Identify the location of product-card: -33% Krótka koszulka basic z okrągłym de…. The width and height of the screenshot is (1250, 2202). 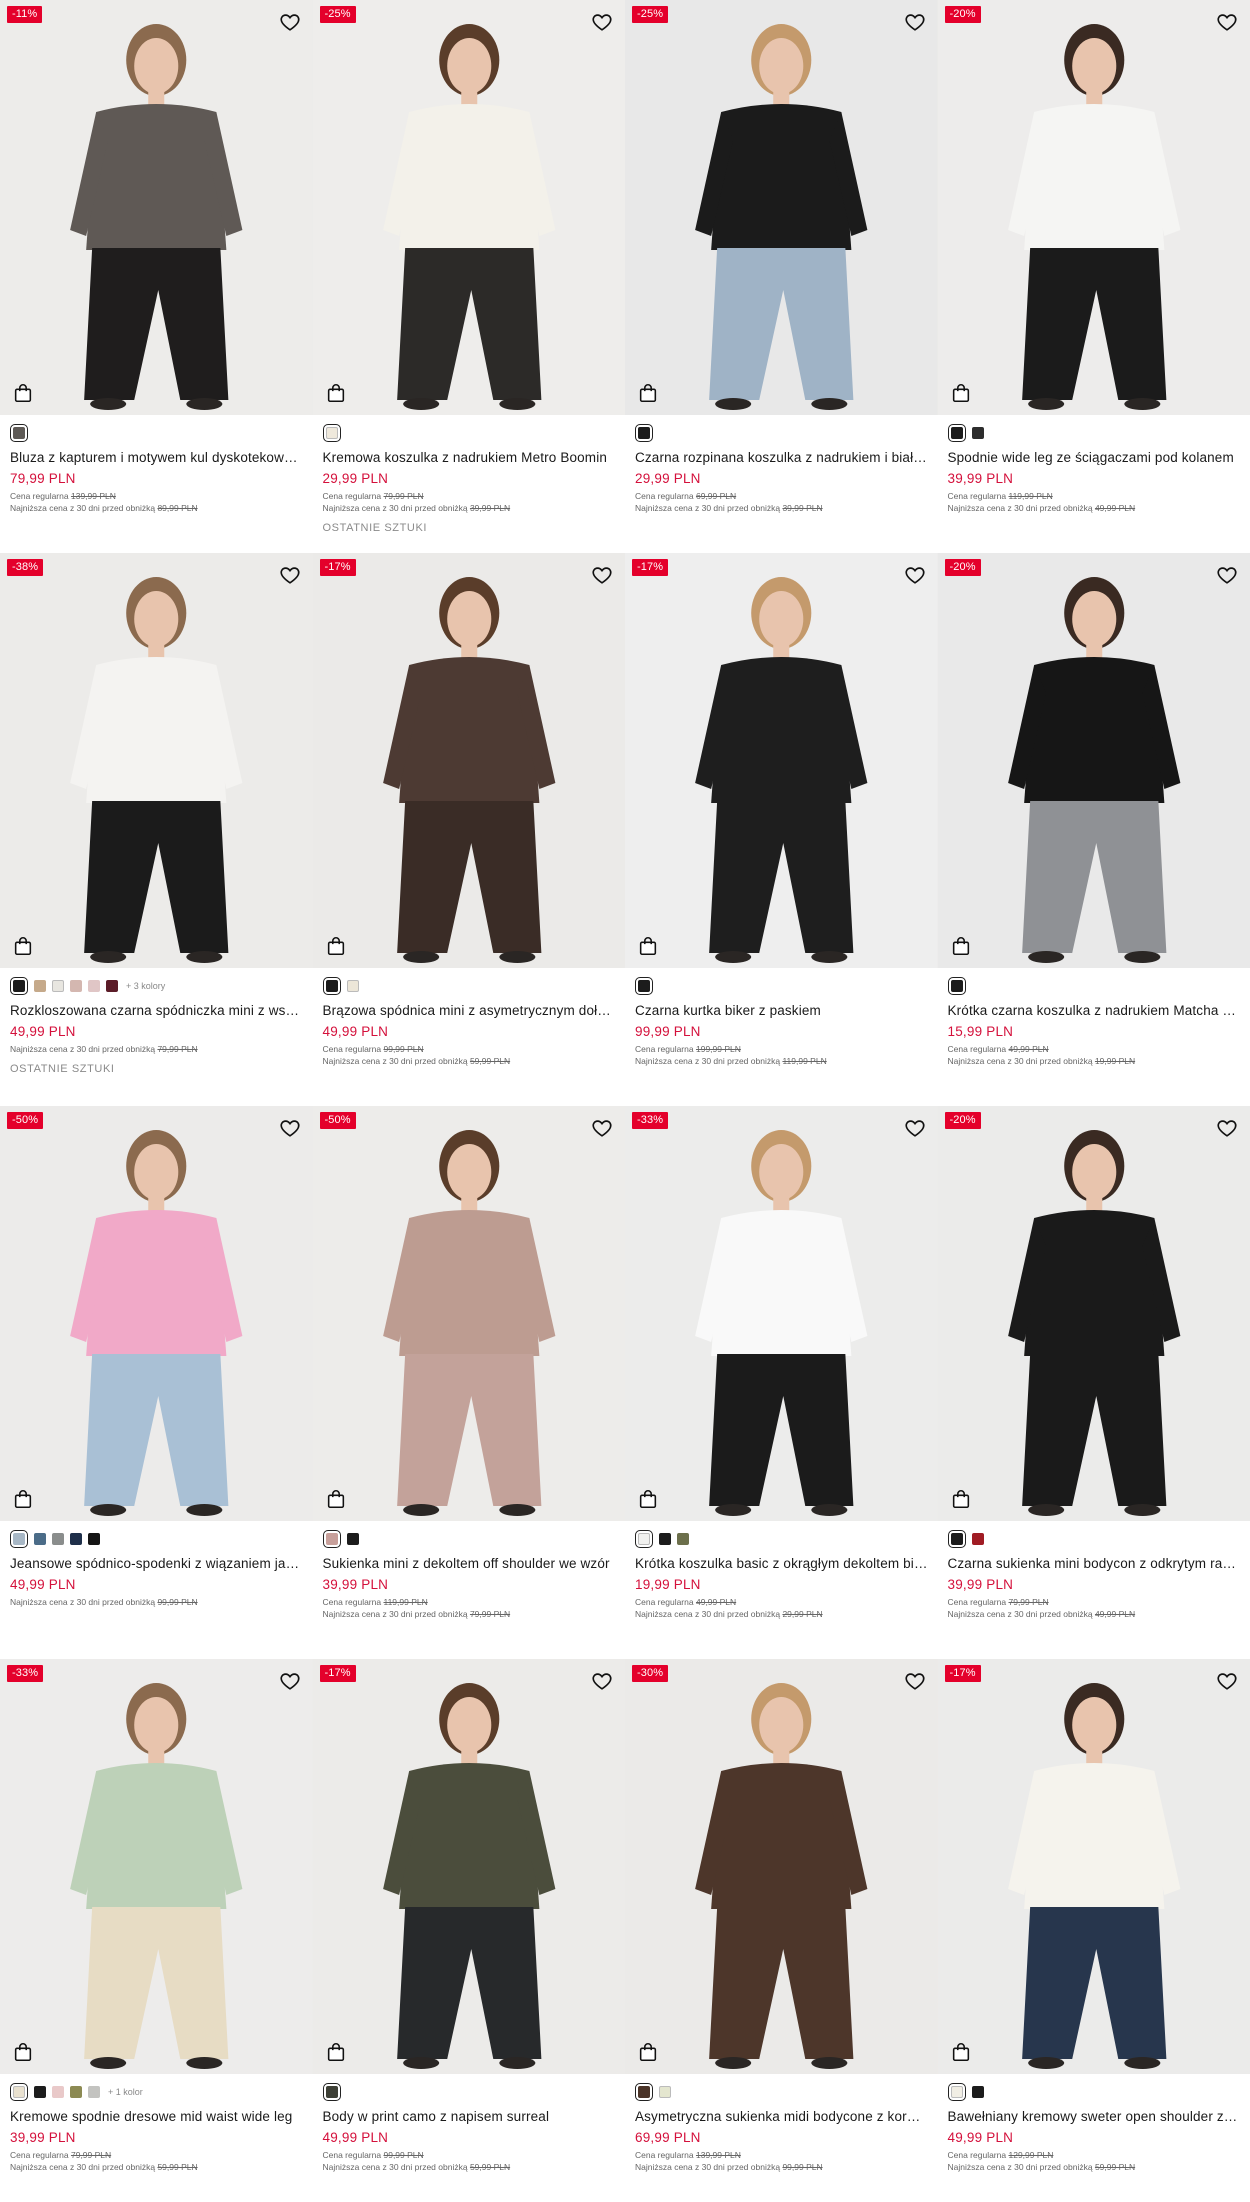
(781, 1382).